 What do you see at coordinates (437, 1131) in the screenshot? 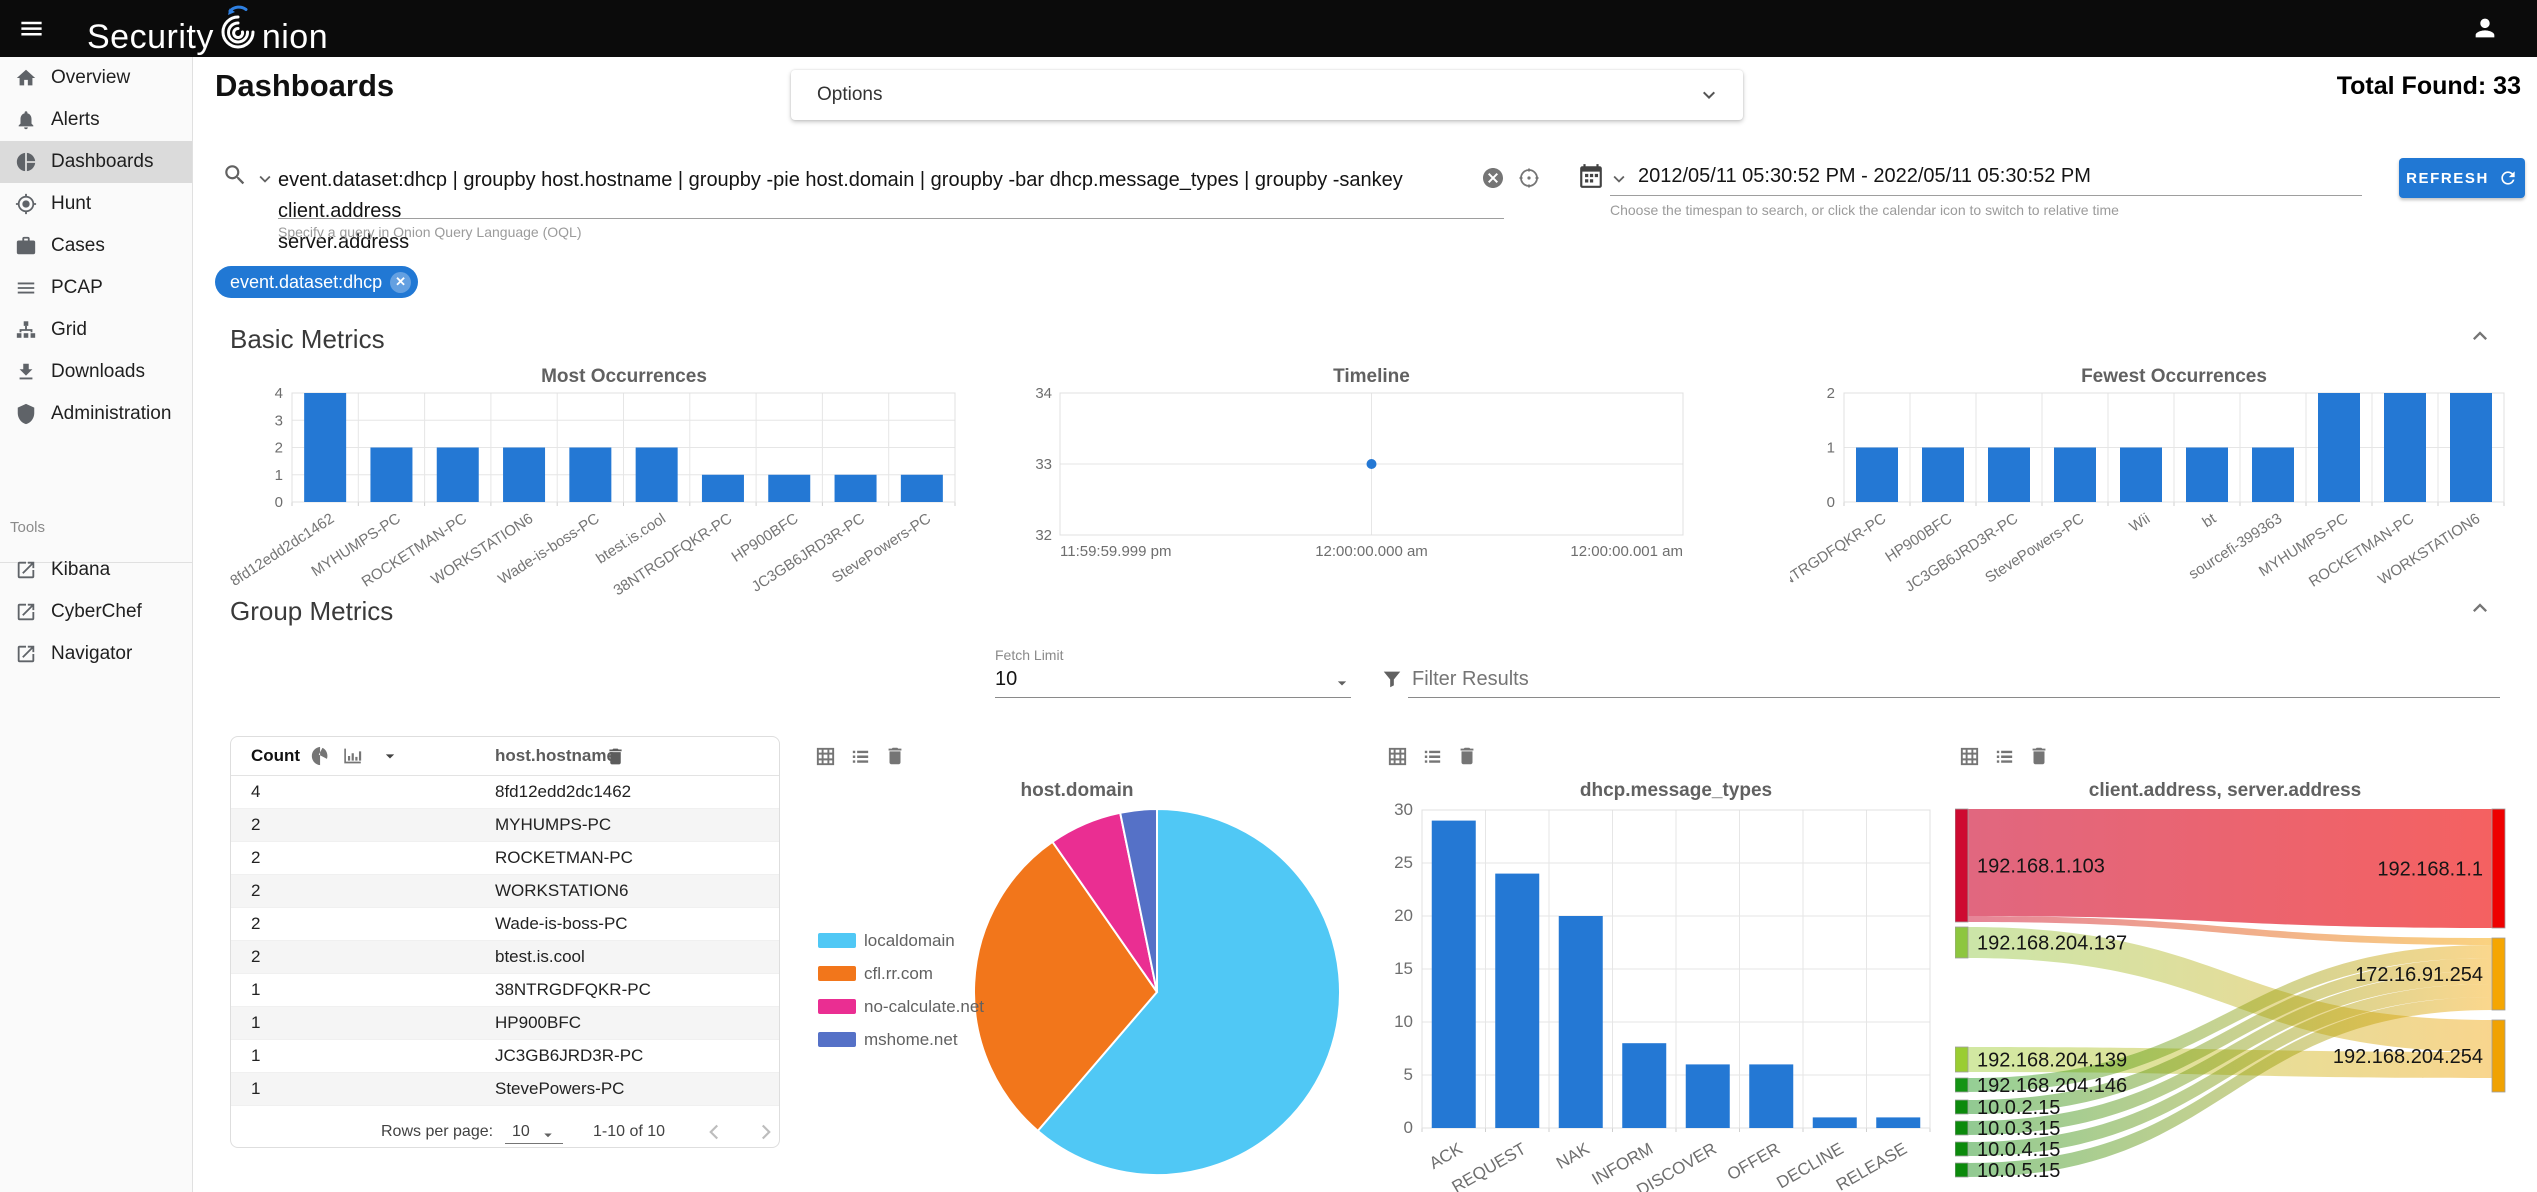
I see `rows-per-page-label: Rows per page:` at bounding box center [437, 1131].